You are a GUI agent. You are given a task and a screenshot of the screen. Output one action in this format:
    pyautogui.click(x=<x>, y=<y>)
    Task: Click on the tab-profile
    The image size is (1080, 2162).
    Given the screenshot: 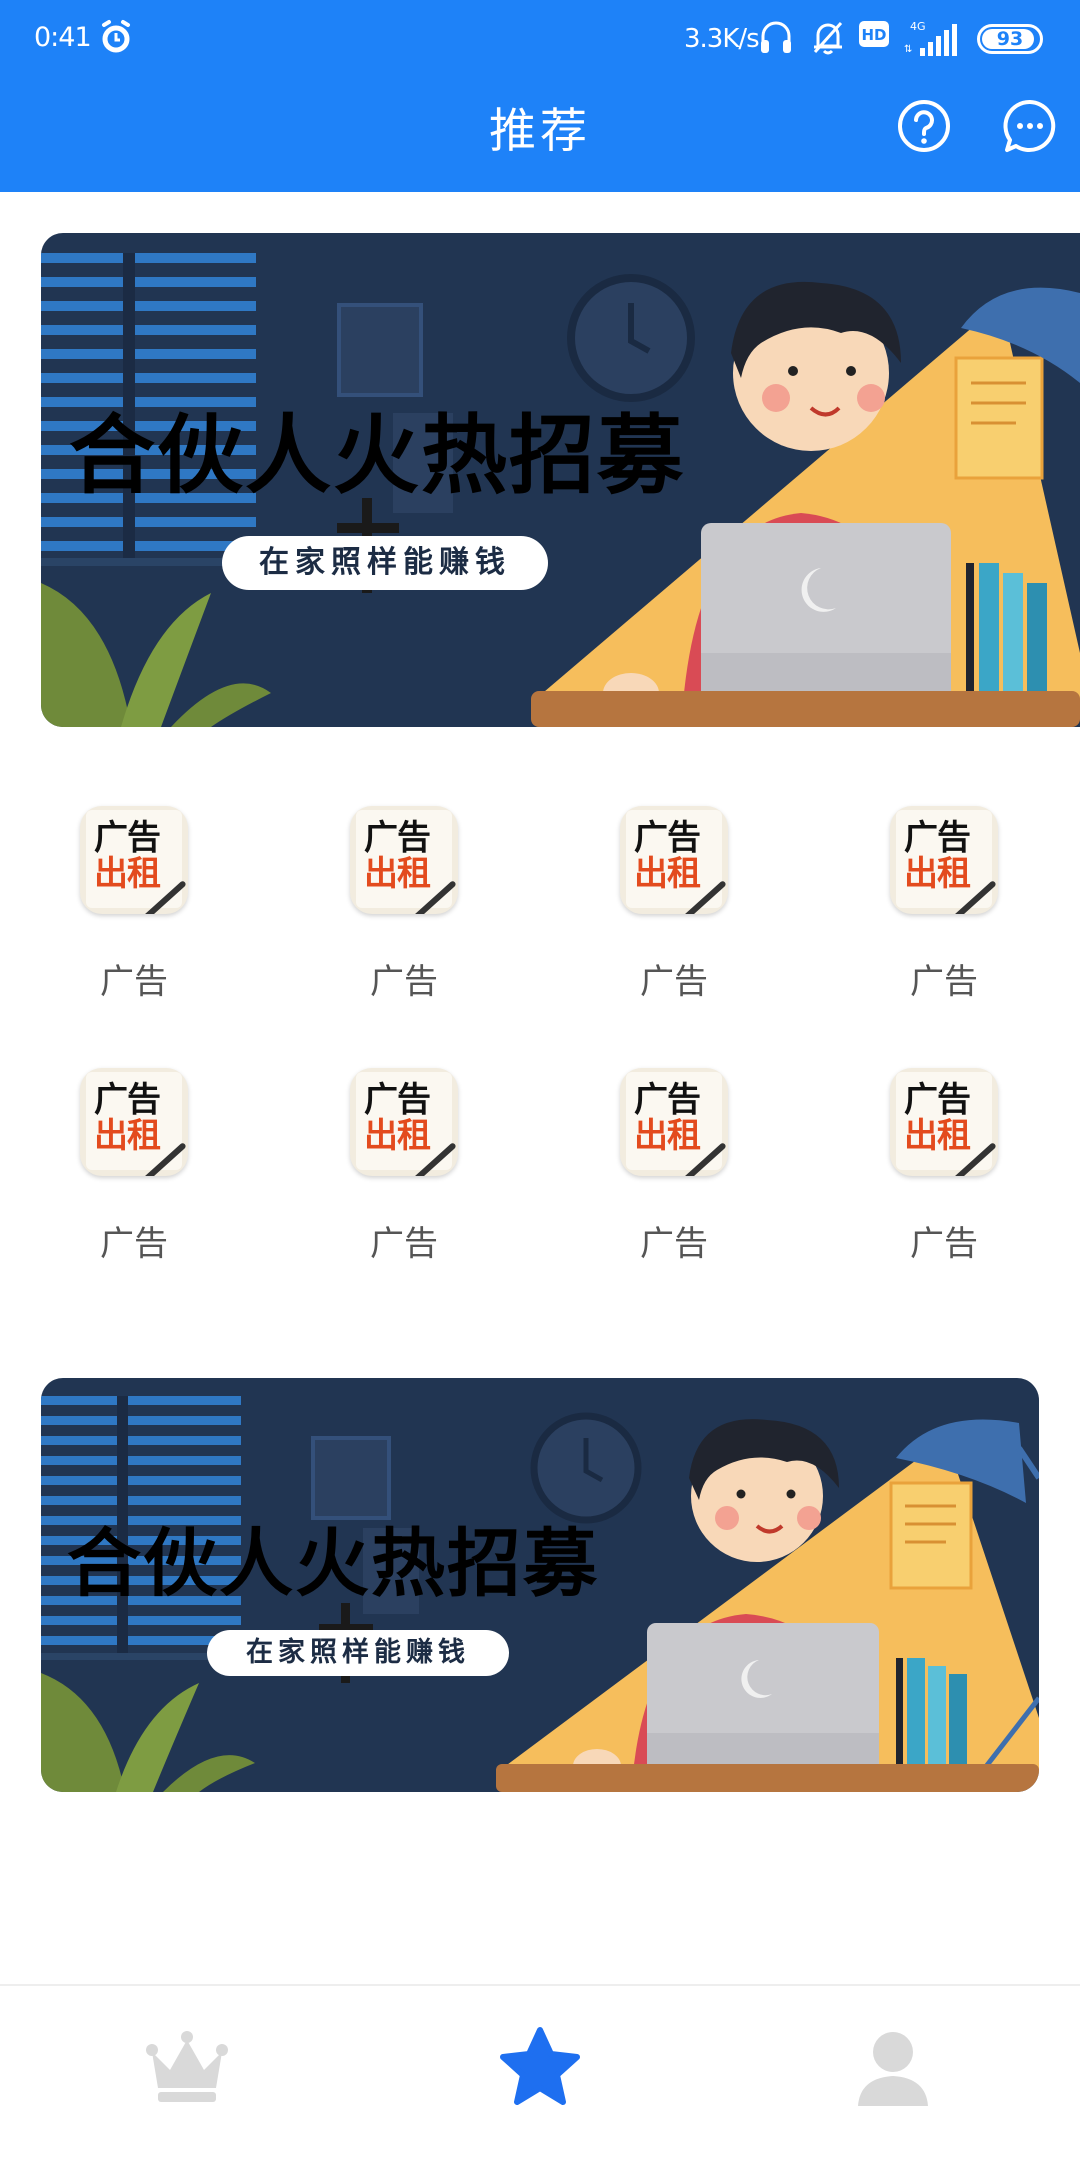 What is the action you would take?
    pyautogui.click(x=893, y=2067)
    